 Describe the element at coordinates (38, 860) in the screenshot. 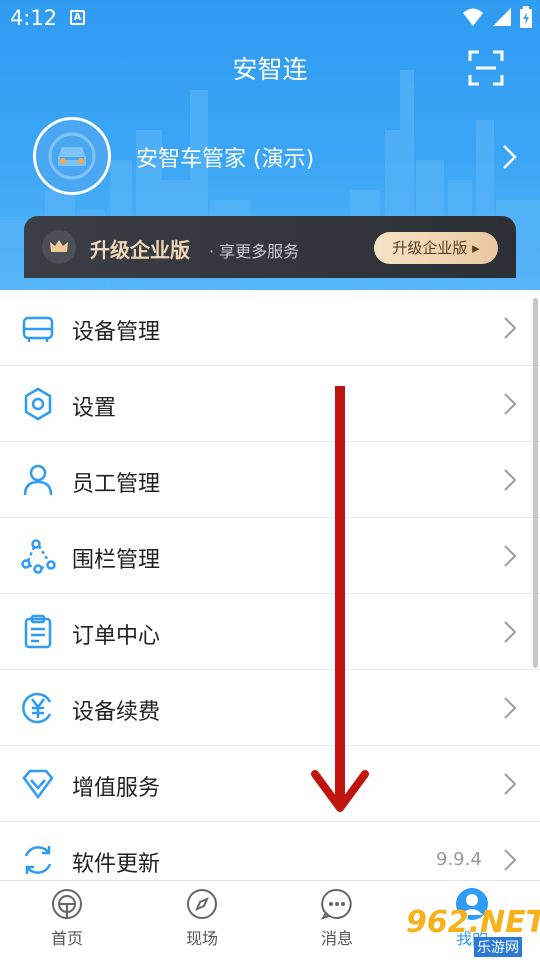

I see `refresh-icon` at that location.